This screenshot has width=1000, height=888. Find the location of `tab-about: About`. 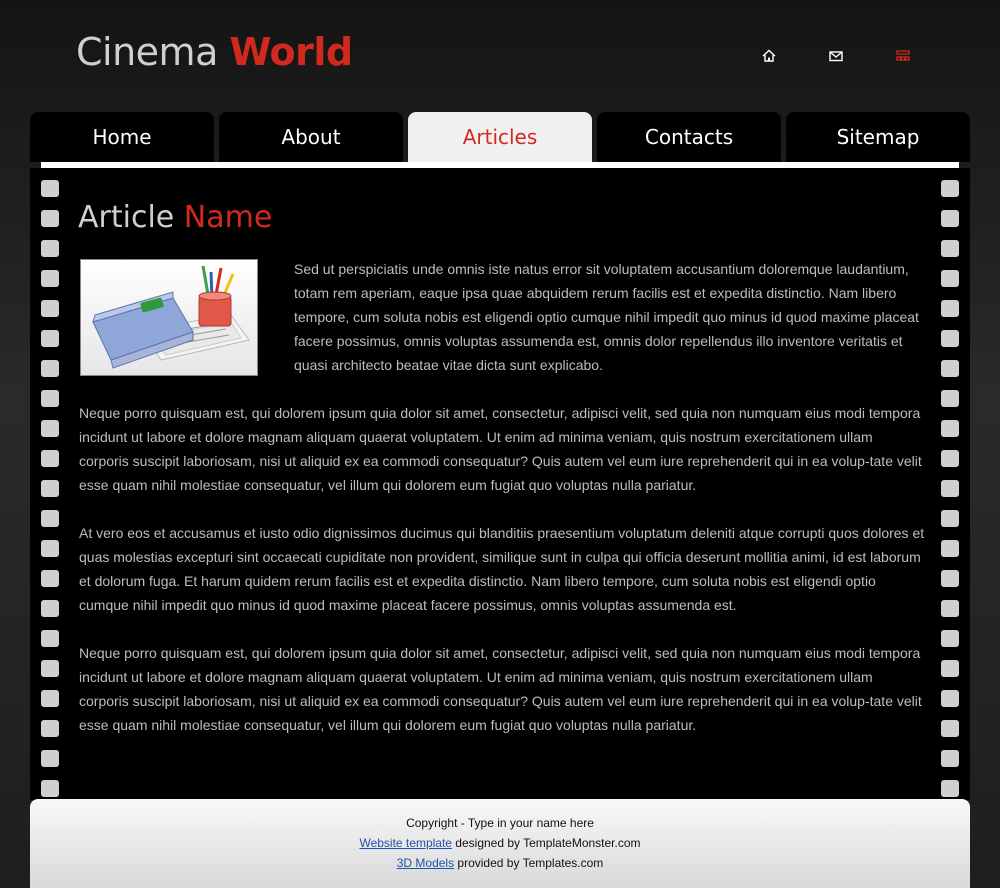

tab-about: About is located at coordinates (311, 137).